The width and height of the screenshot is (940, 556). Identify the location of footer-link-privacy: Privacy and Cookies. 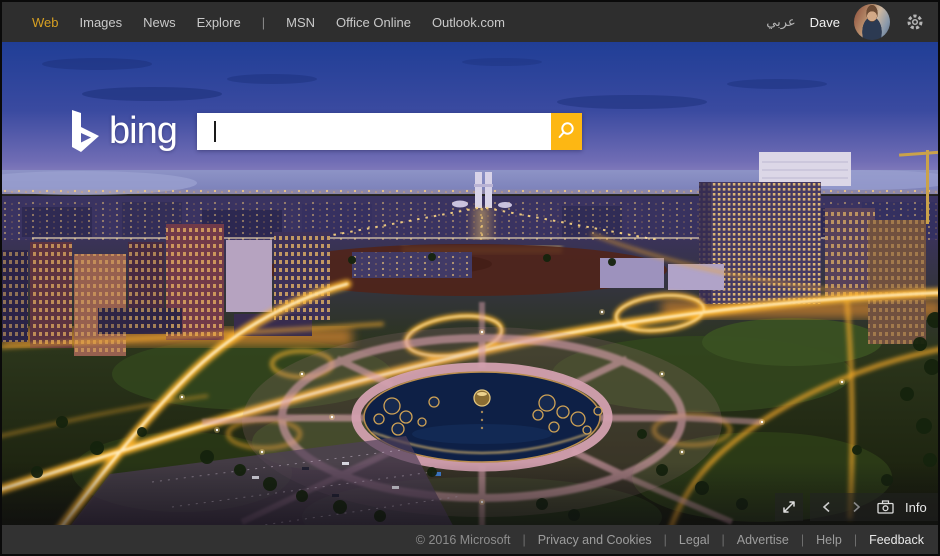
(595, 540).